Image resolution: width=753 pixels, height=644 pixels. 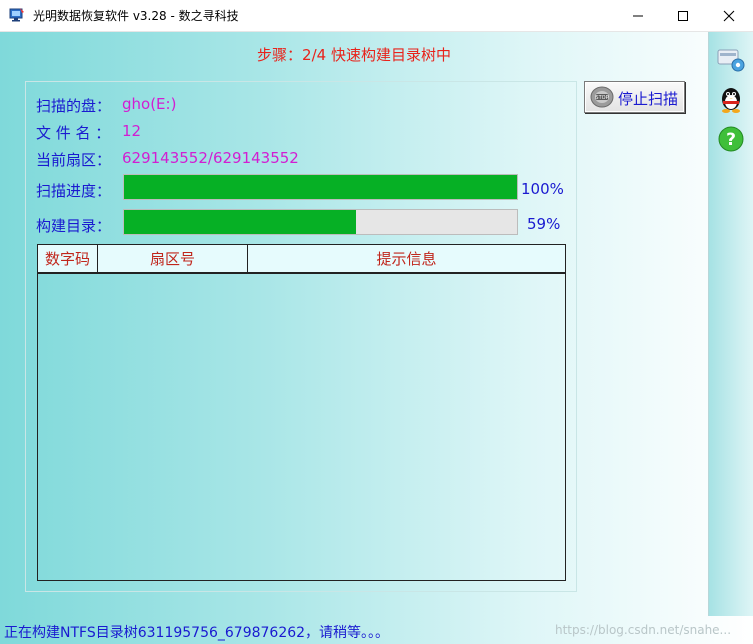 I want to click on title-bar: 光明数据恢复软件 v3.28 - 数之寻科技, so click(x=376, y=16).